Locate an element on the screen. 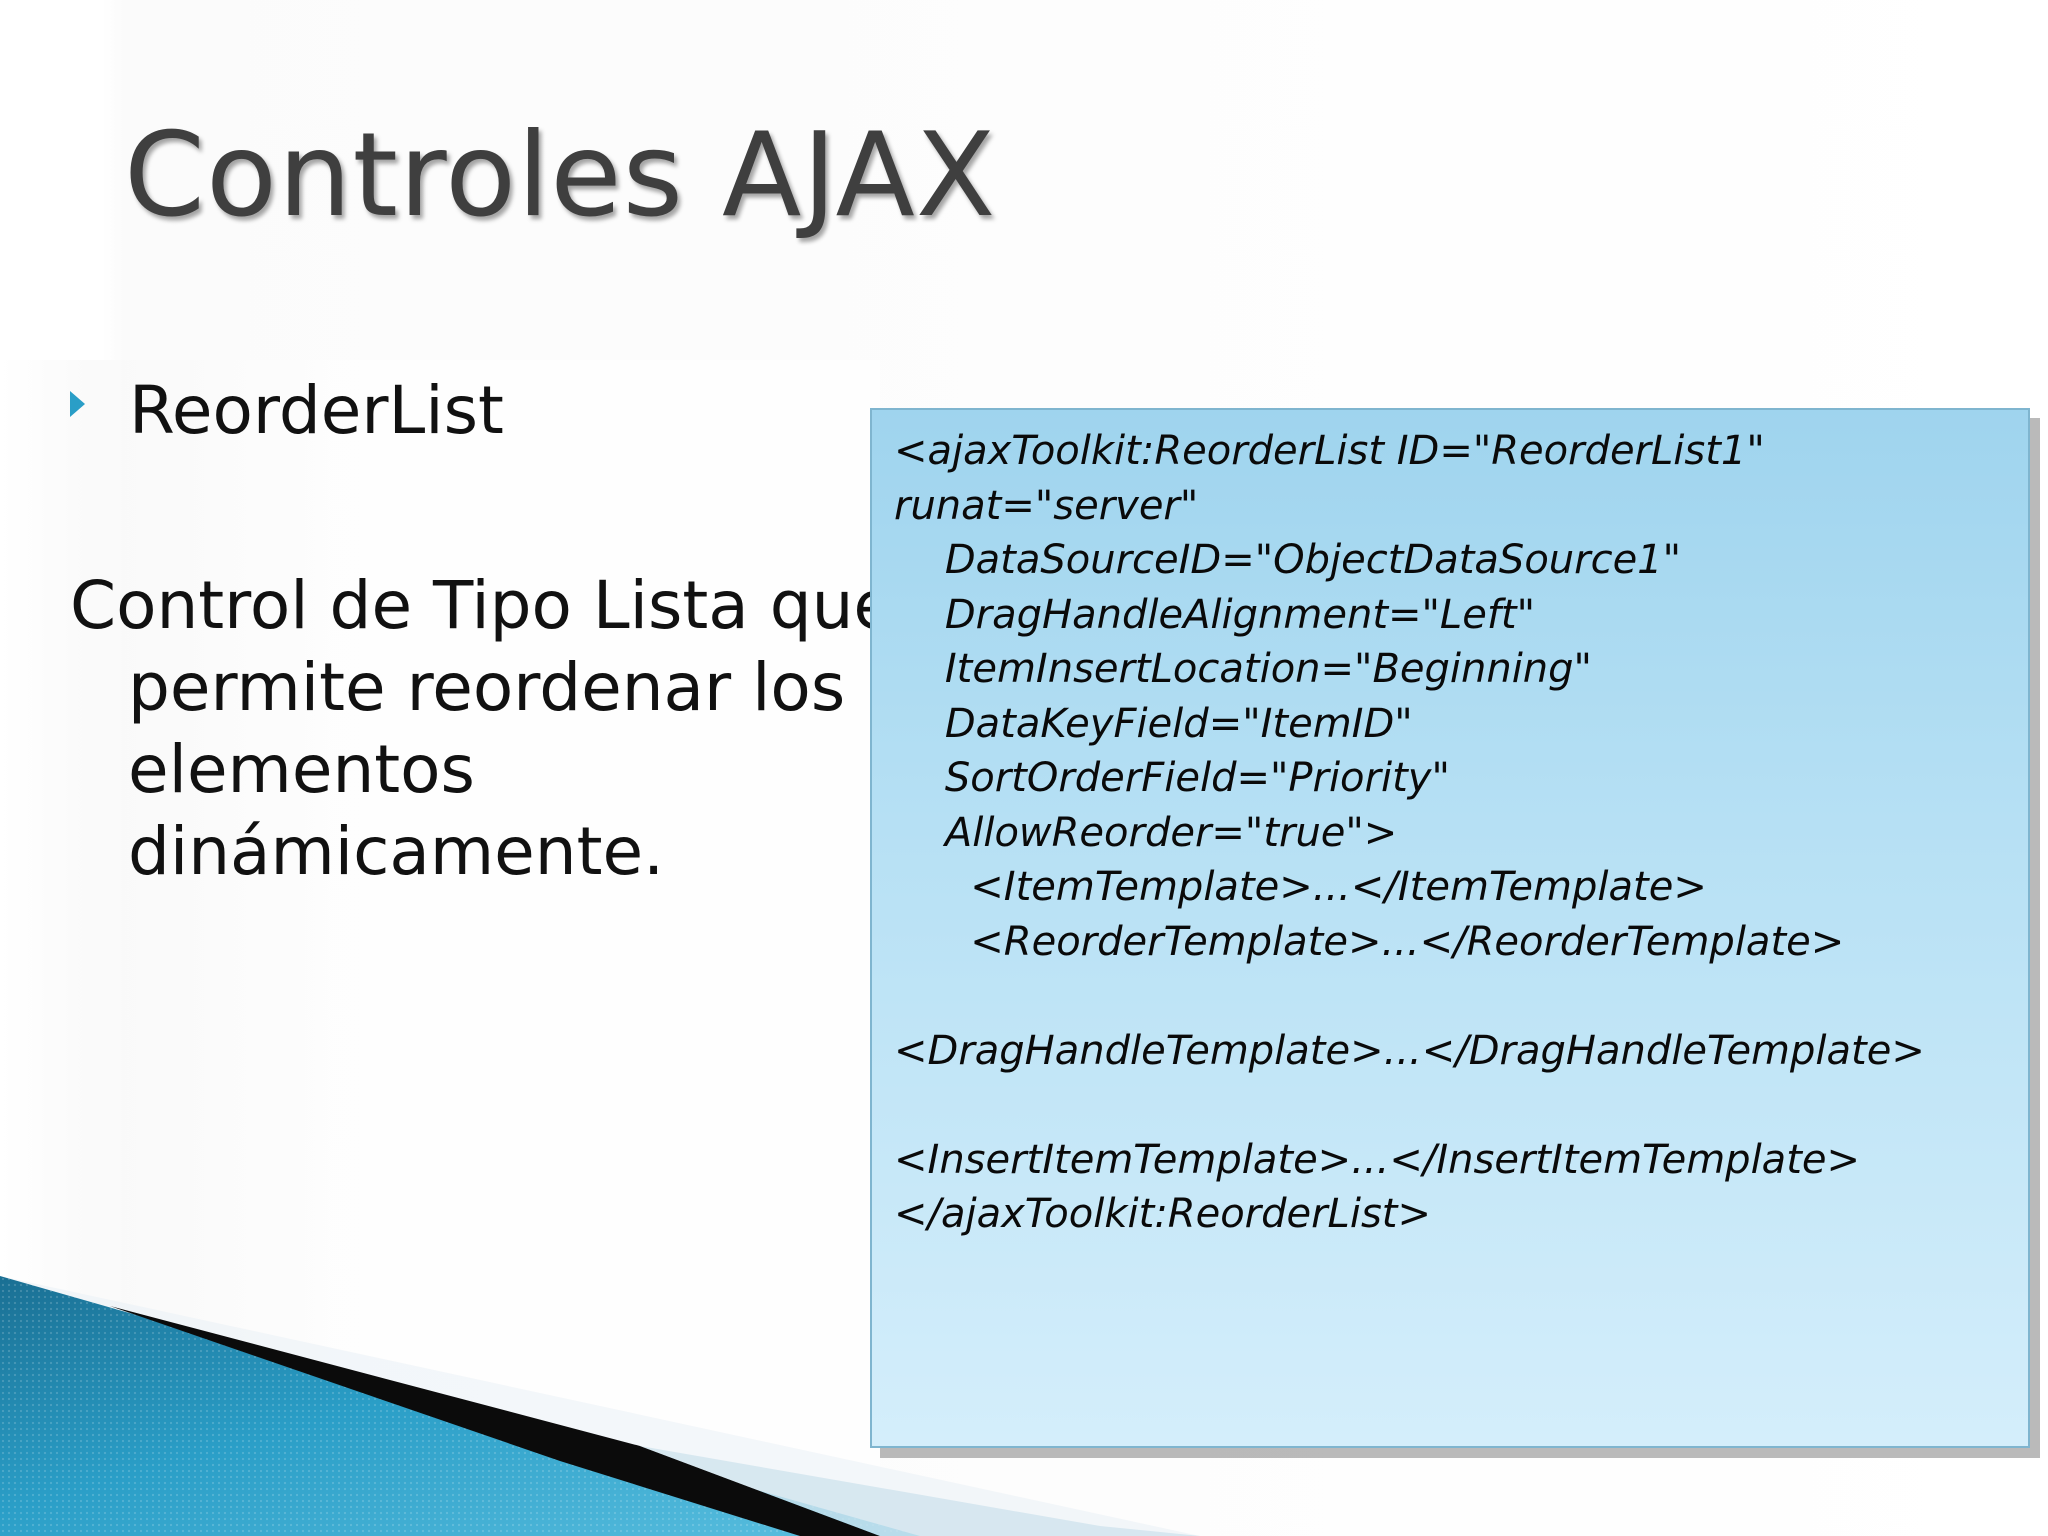  bullet-item: ReorderList is located at coordinates (287, 410).